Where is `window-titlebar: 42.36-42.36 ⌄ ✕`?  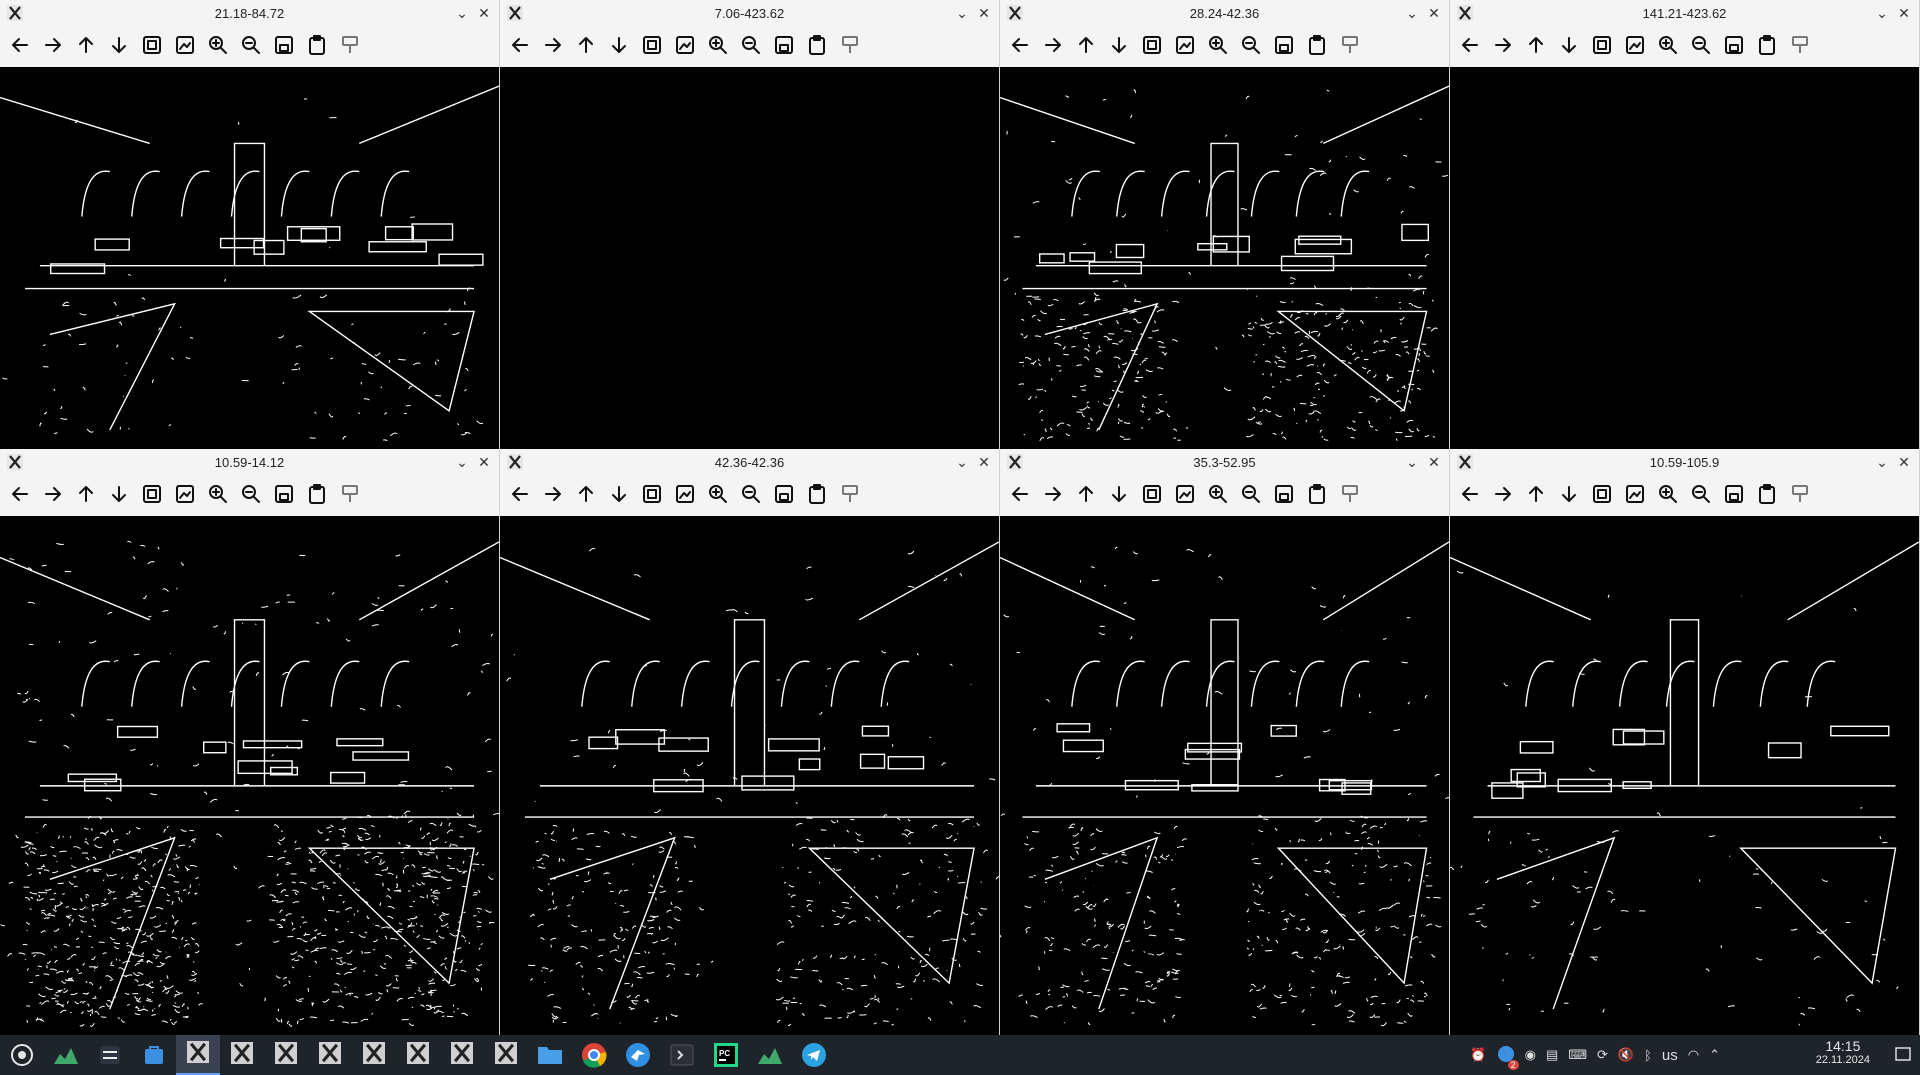
window-titlebar: 42.36-42.36 ⌄ ✕ is located at coordinates (749, 462).